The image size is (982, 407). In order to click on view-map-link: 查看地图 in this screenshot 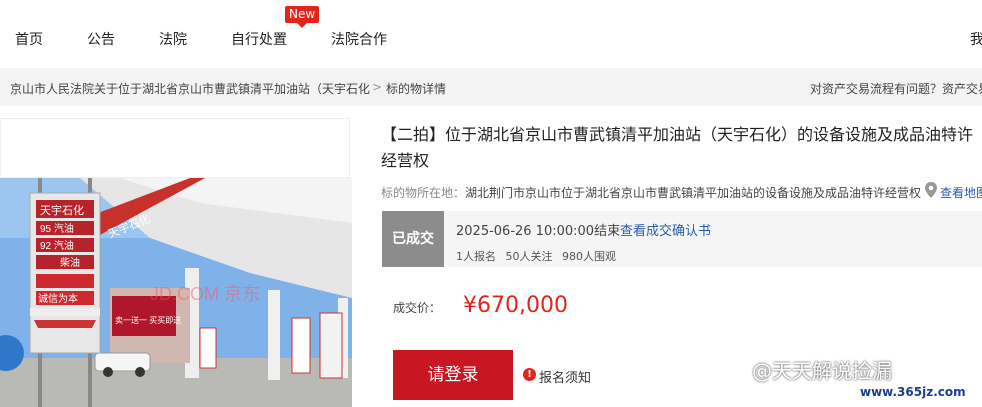, I will do `click(961, 192)`.